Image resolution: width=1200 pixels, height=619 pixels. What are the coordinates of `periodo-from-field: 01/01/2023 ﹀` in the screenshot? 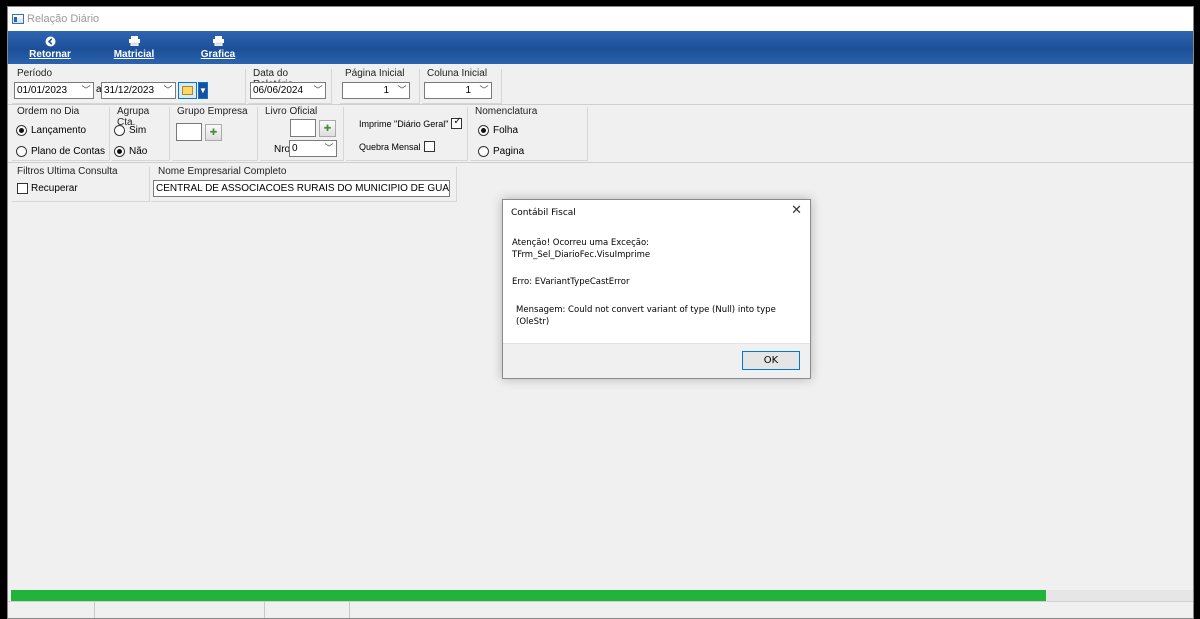 It's located at (54, 90).